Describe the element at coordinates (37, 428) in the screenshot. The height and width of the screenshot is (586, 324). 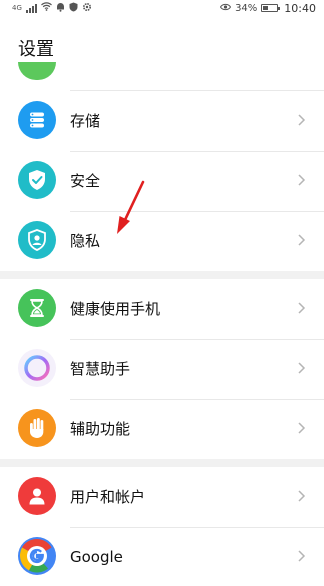
I see `hand-icon` at that location.